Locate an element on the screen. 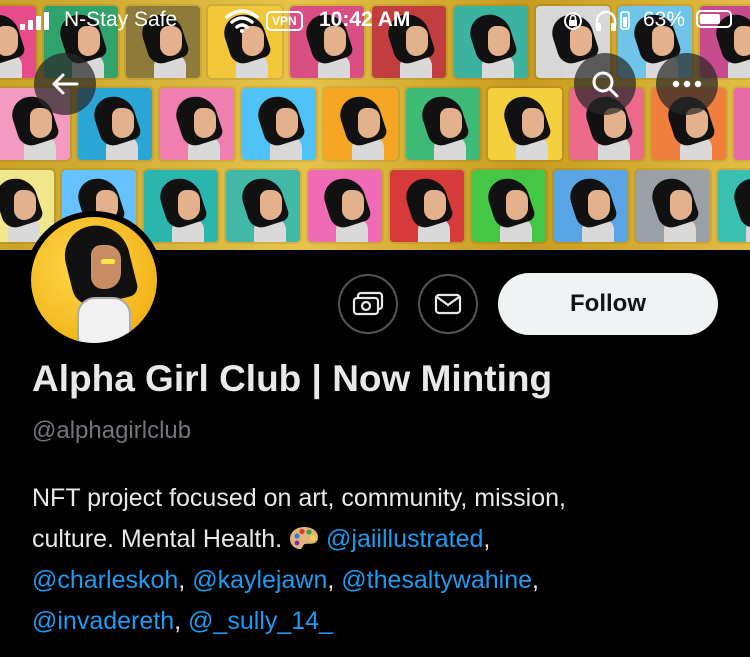 Image resolution: width=750 pixels, height=657 pixels. avatar is located at coordinates (94, 280).